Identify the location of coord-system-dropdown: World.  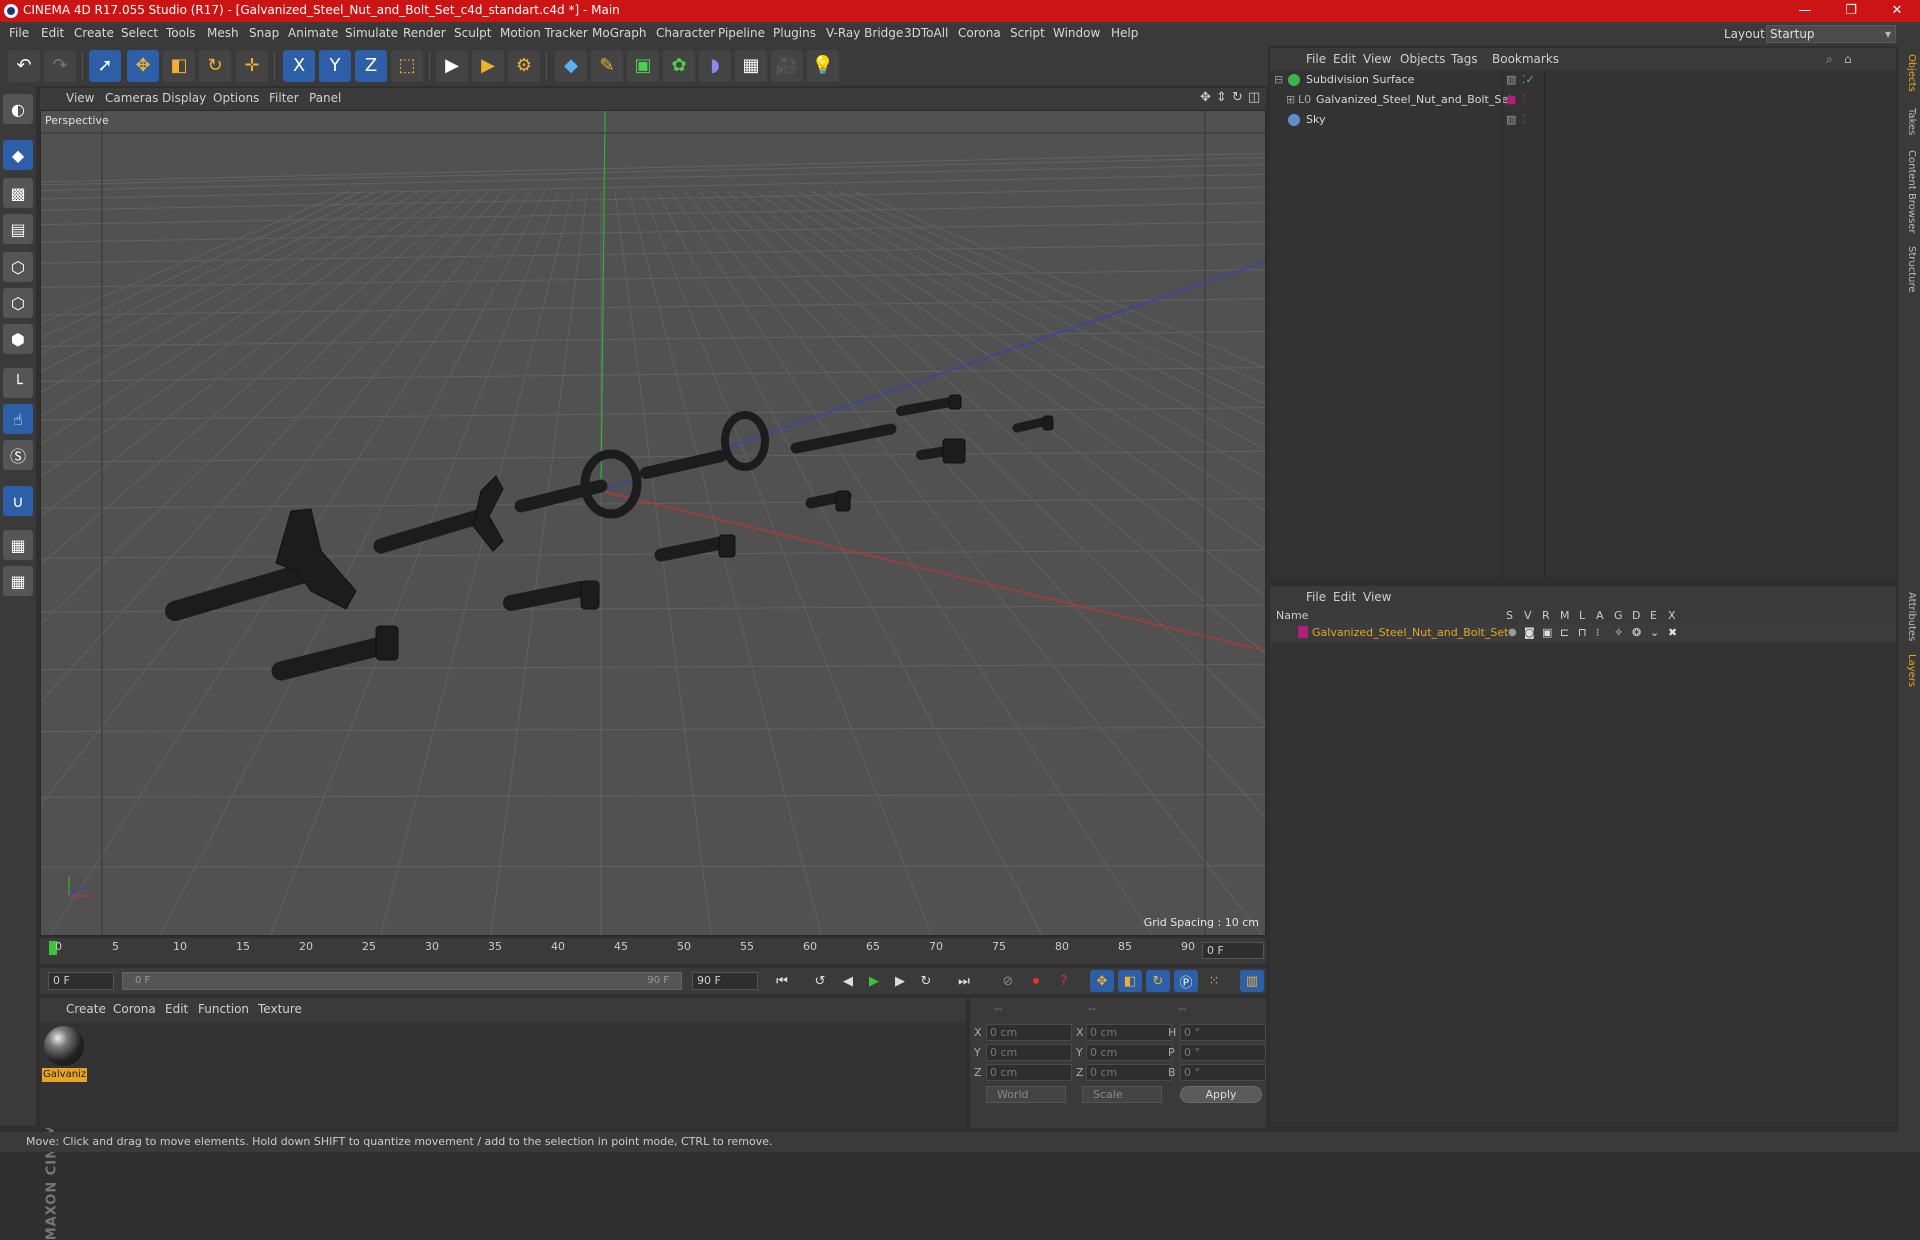
(1026, 1094).